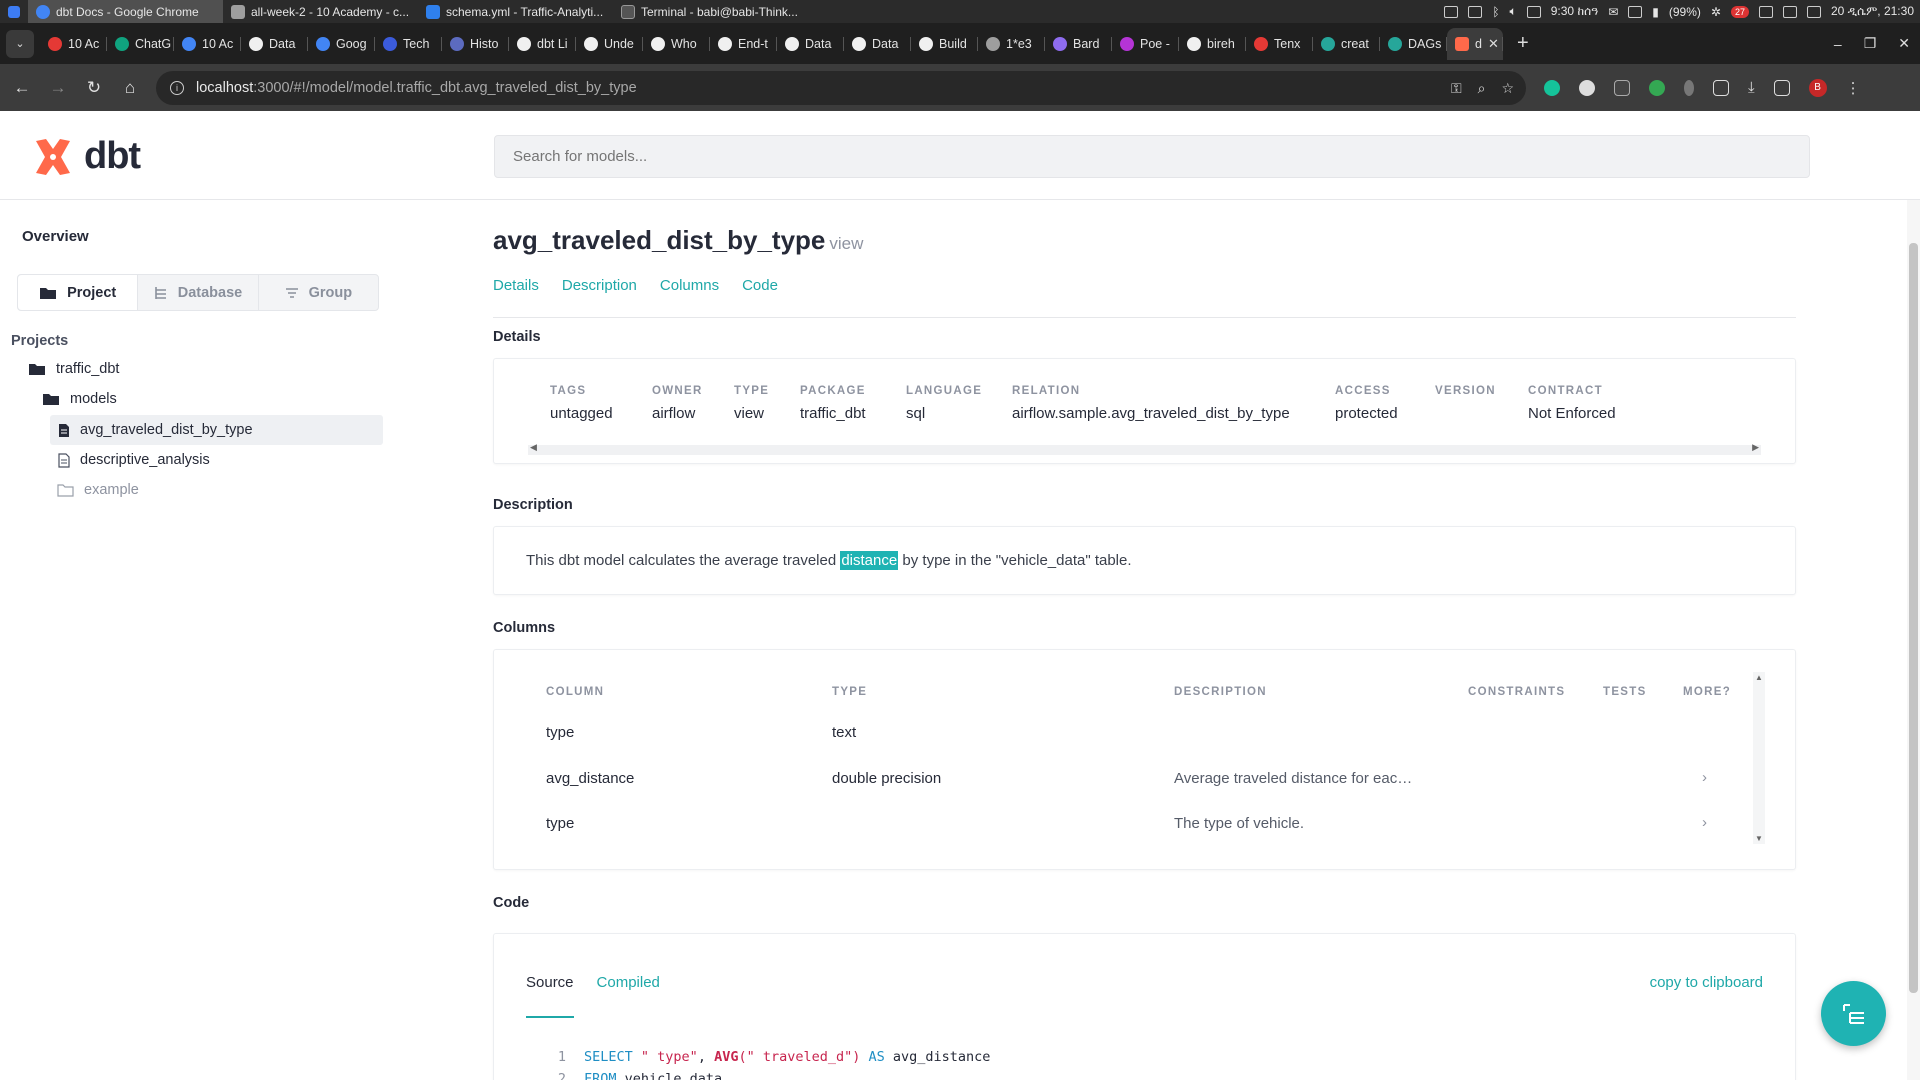 The image size is (1920, 1080). What do you see at coordinates (1145, 44) in the screenshot?
I see `browser-tab: Poe -` at bounding box center [1145, 44].